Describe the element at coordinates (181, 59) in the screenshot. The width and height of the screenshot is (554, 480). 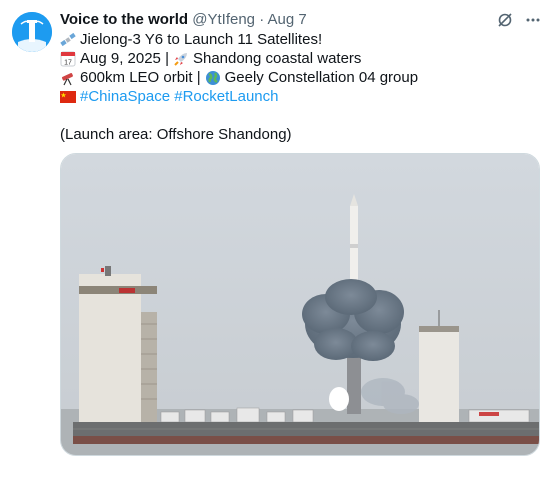
I see `rocket-icon` at that location.